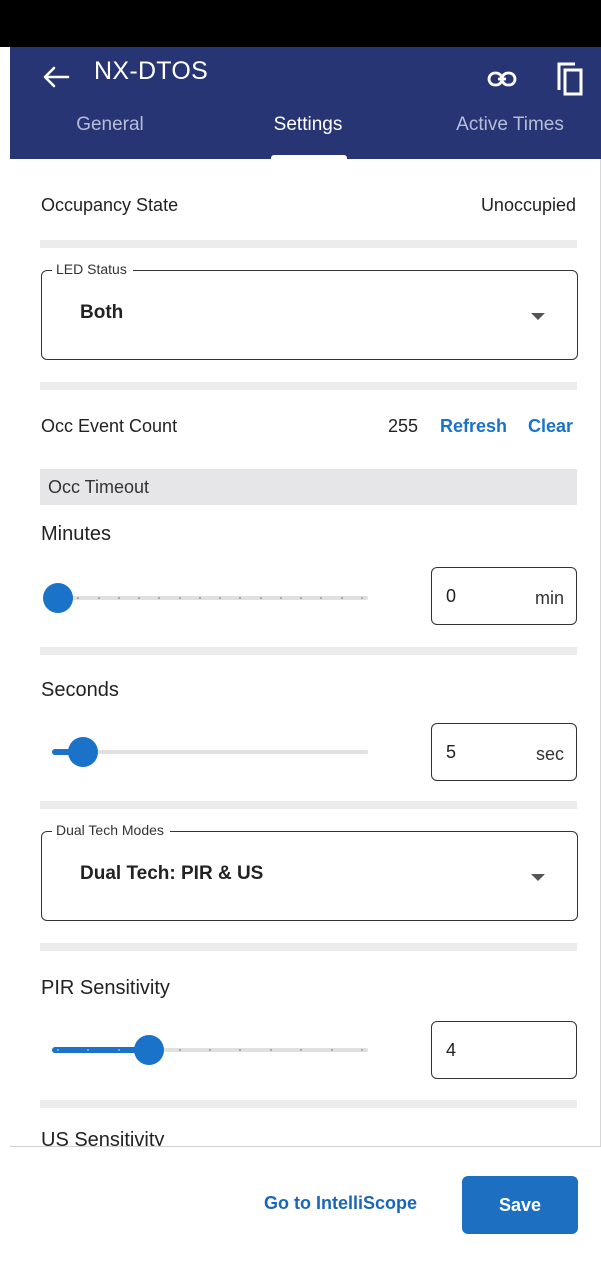 The width and height of the screenshot is (601, 1272). Describe the element at coordinates (504, 1050) in the screenshot. I see `pir-sensitivity-input: 4` at that location.